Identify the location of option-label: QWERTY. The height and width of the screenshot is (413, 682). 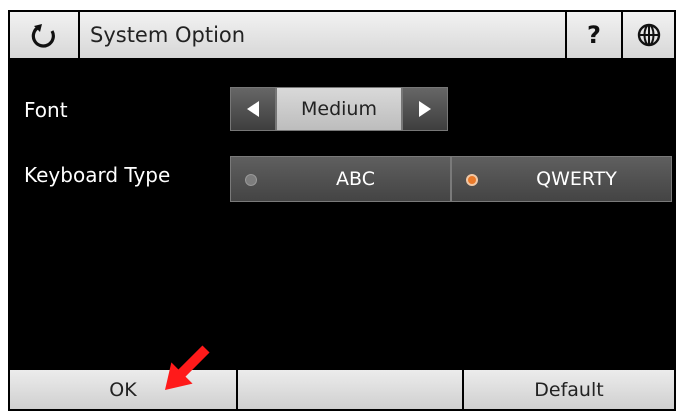
(576, 179).